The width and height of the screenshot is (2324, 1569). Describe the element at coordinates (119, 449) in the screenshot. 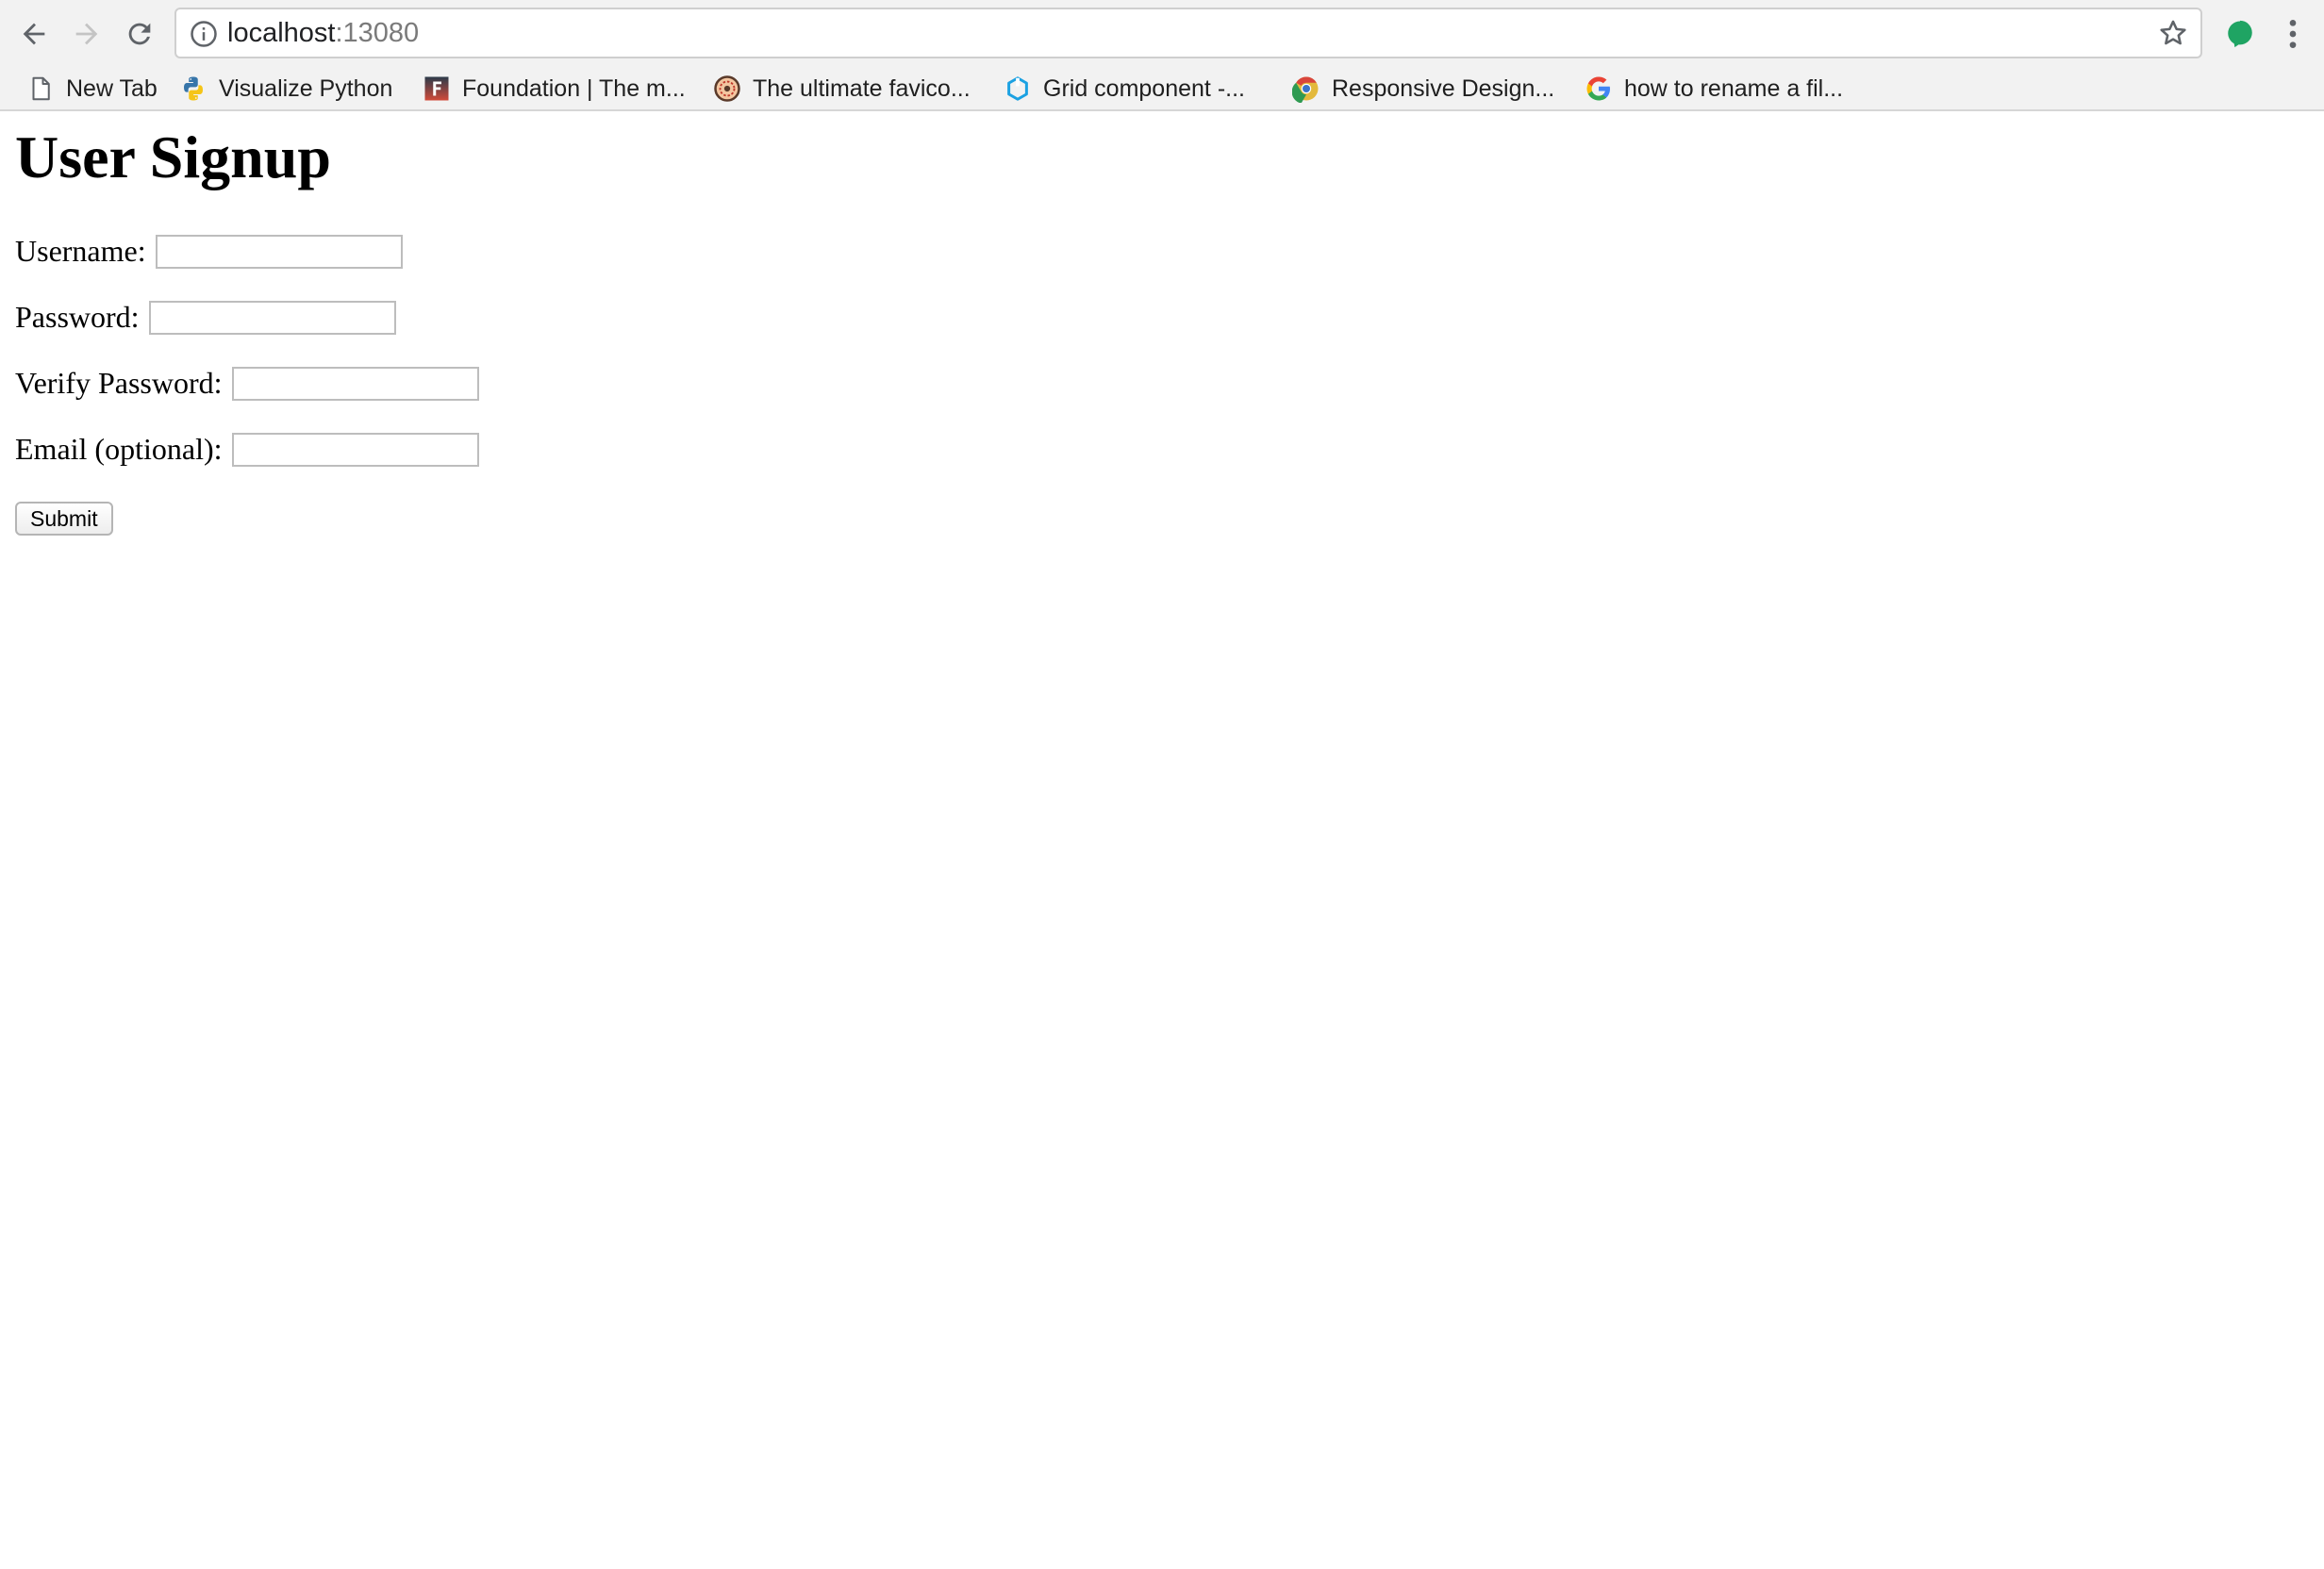

I see `email-label: Email (optional):` at that location.